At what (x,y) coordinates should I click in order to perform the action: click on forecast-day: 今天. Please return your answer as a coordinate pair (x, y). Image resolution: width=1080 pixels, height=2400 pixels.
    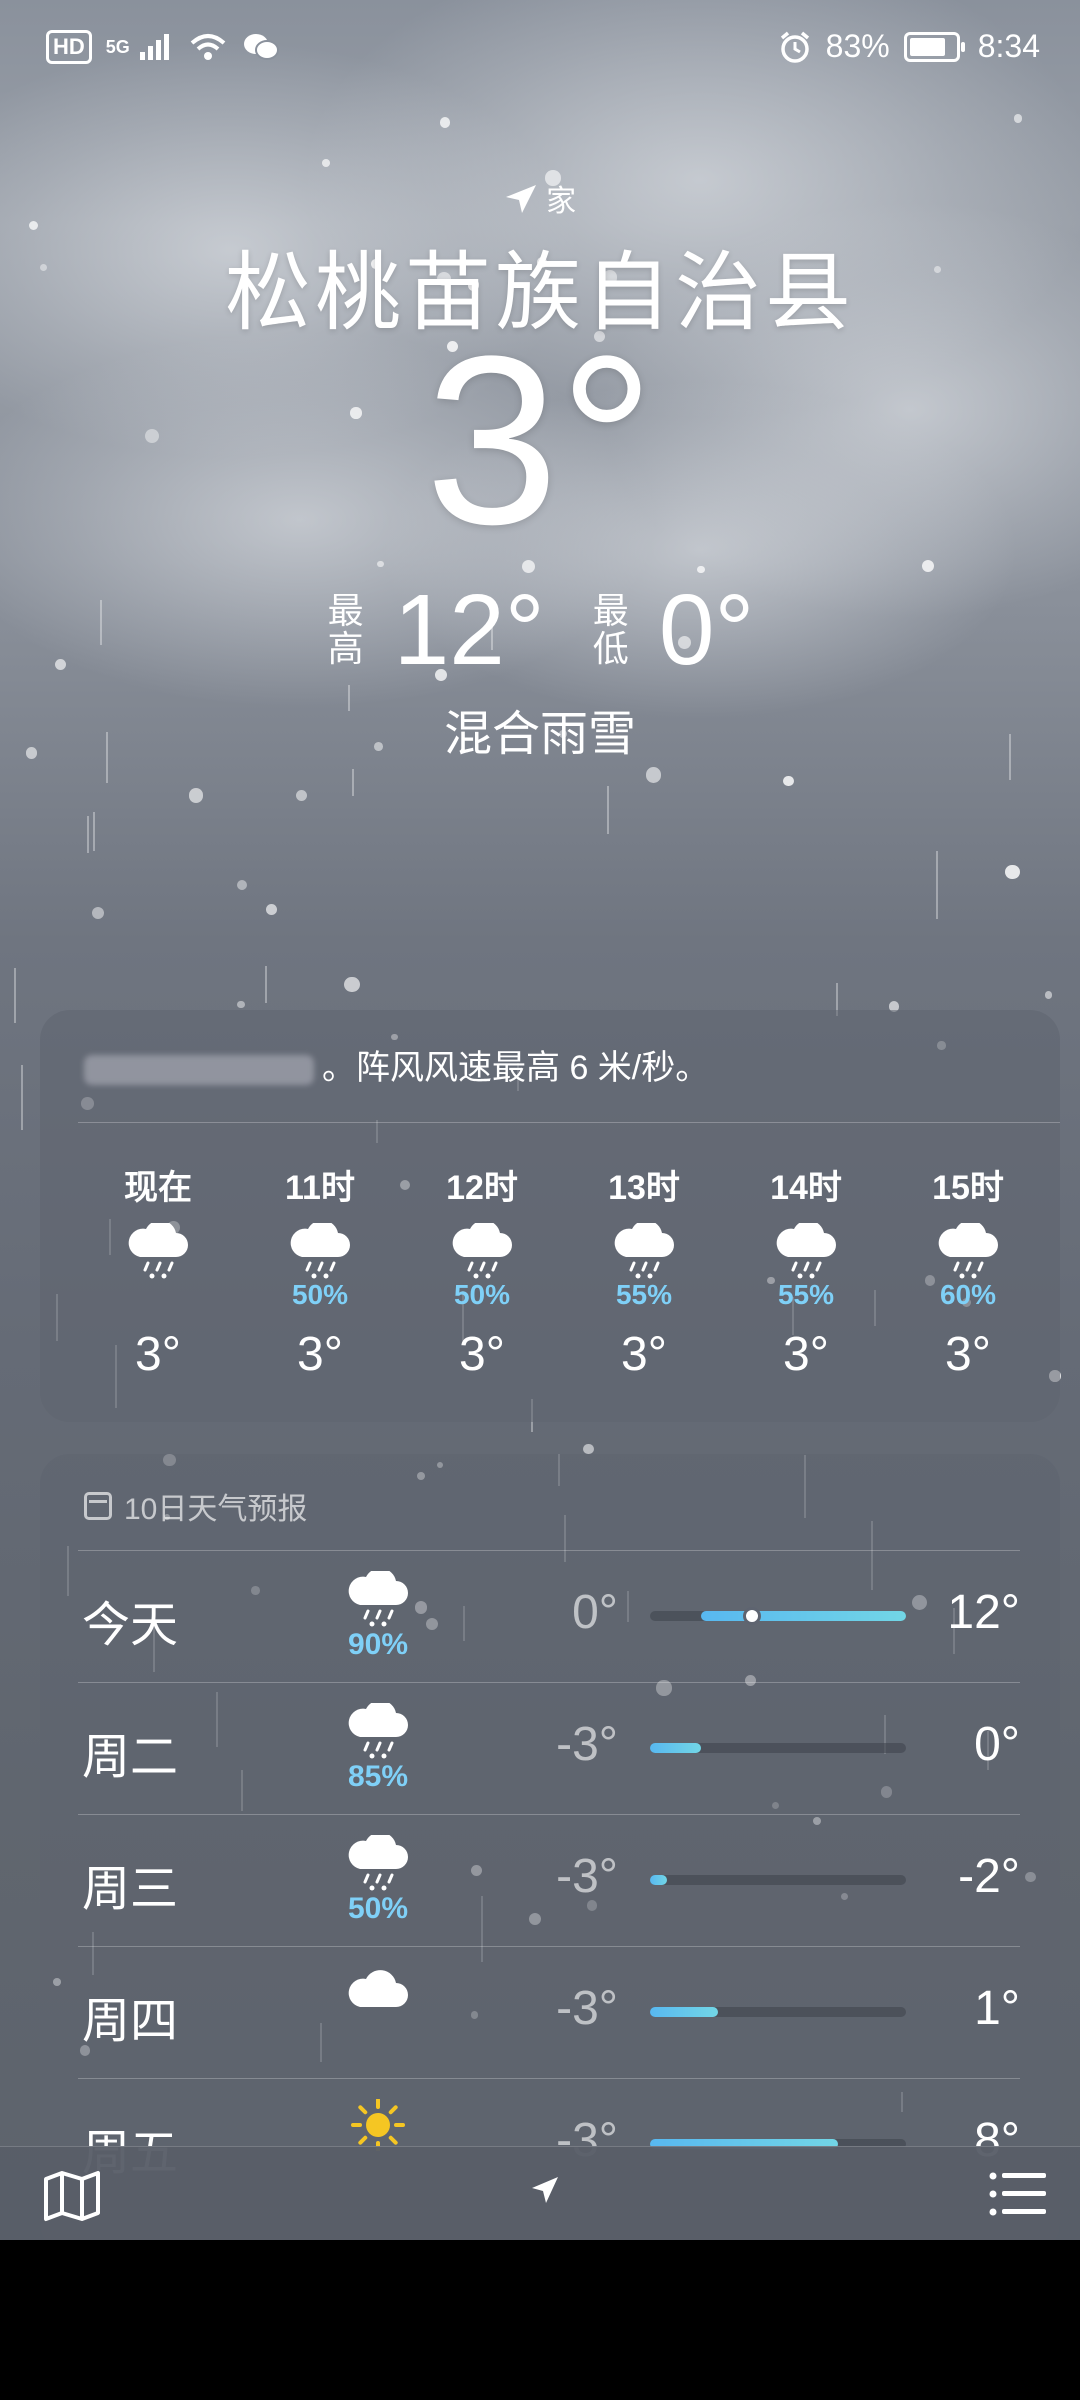
    Looking at the image, I should click on (130, 1625).